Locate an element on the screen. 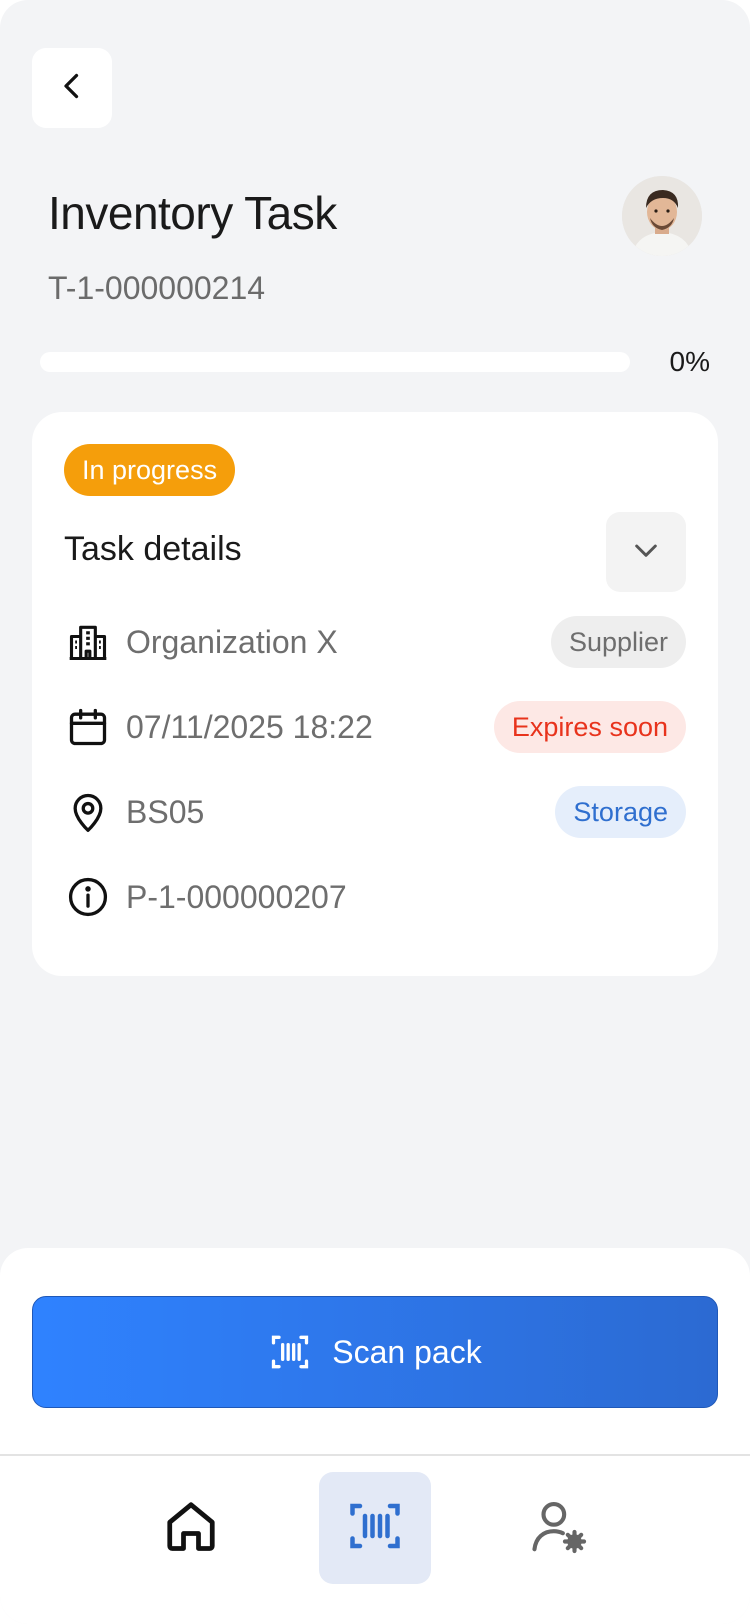  scan-pack-label: Scan pack is located at coordinates (407, 1351).